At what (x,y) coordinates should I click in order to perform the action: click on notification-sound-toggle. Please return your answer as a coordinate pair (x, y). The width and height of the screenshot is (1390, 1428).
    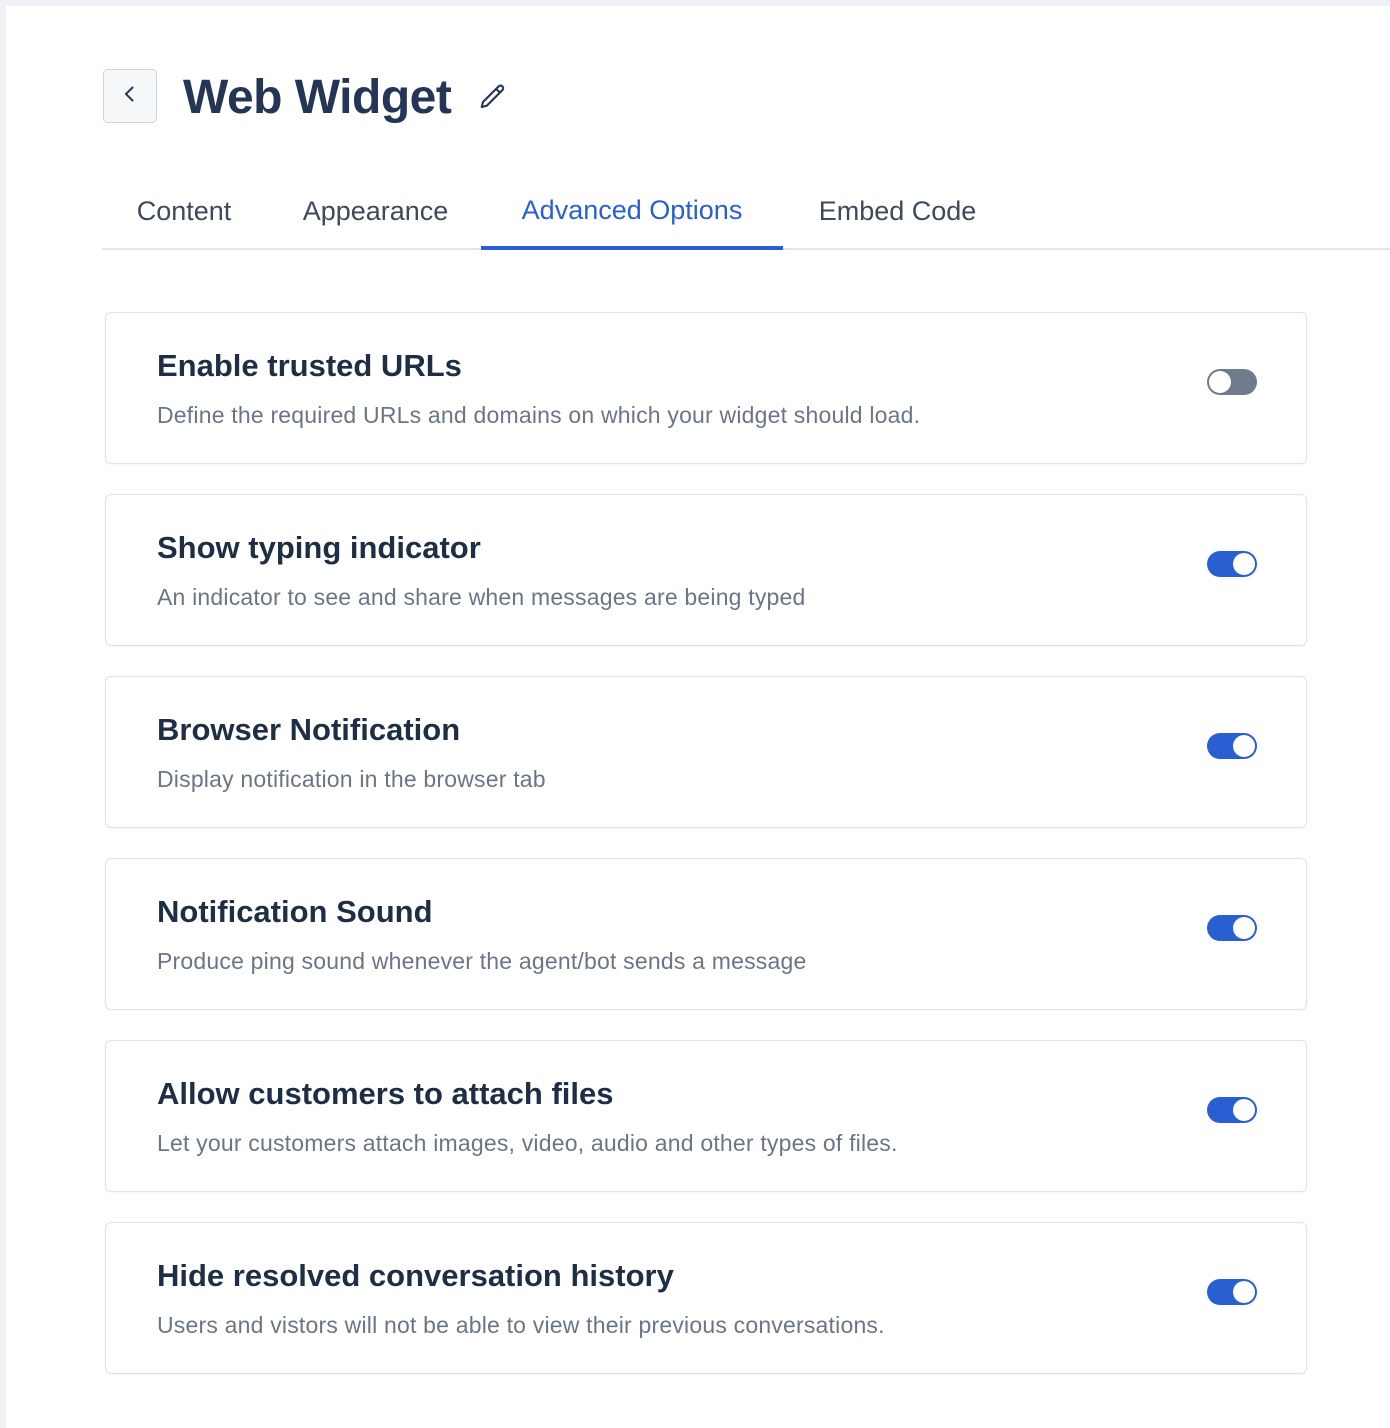
    Looking at the image, I should click on (1232, 928).